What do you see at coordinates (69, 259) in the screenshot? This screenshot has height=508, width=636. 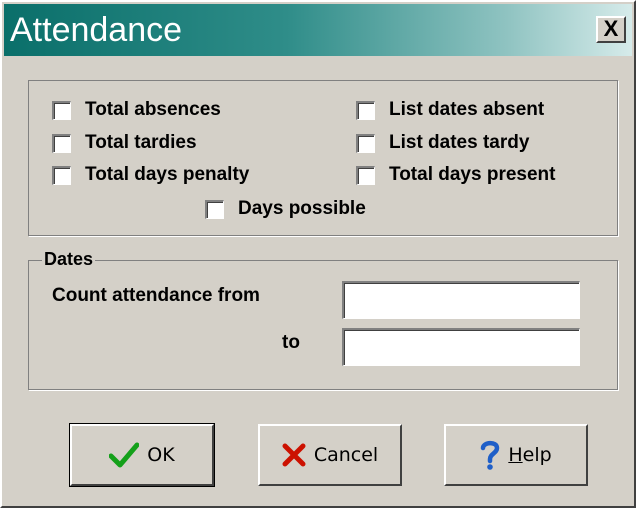 I see `dates-group-label: Dates` at bounding box center [69, 259].